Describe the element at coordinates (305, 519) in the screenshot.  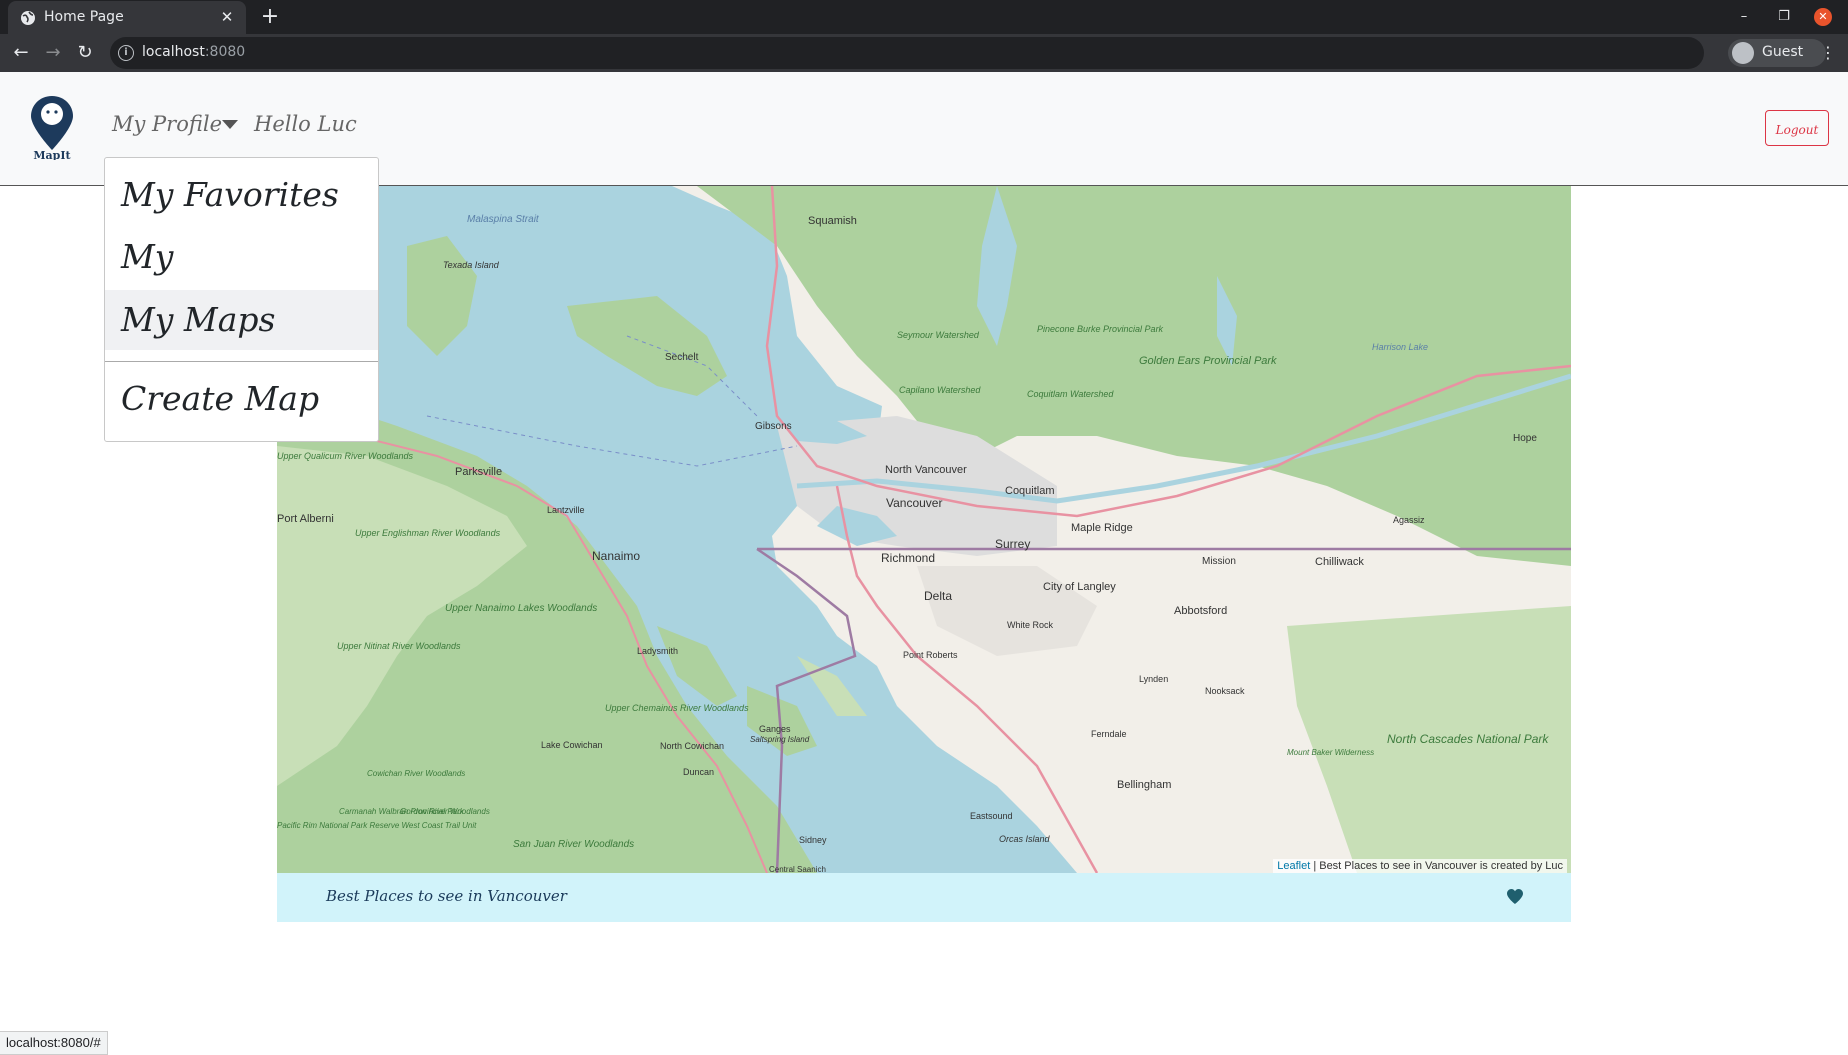
I see `map-label: Port Alberni` at that location.